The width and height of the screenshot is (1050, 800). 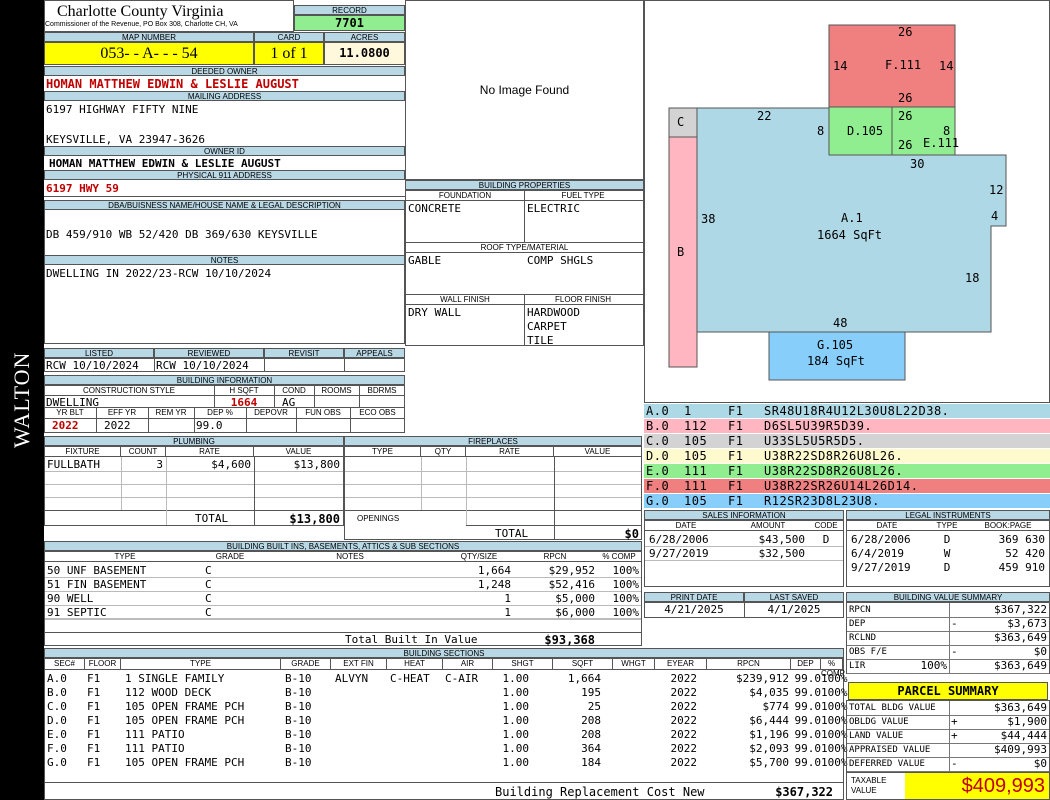 What do you see at coordinates (881, 539) in the screenshot?
I see `legal-date: 6/28/2006` at bounding box center [881, 539].